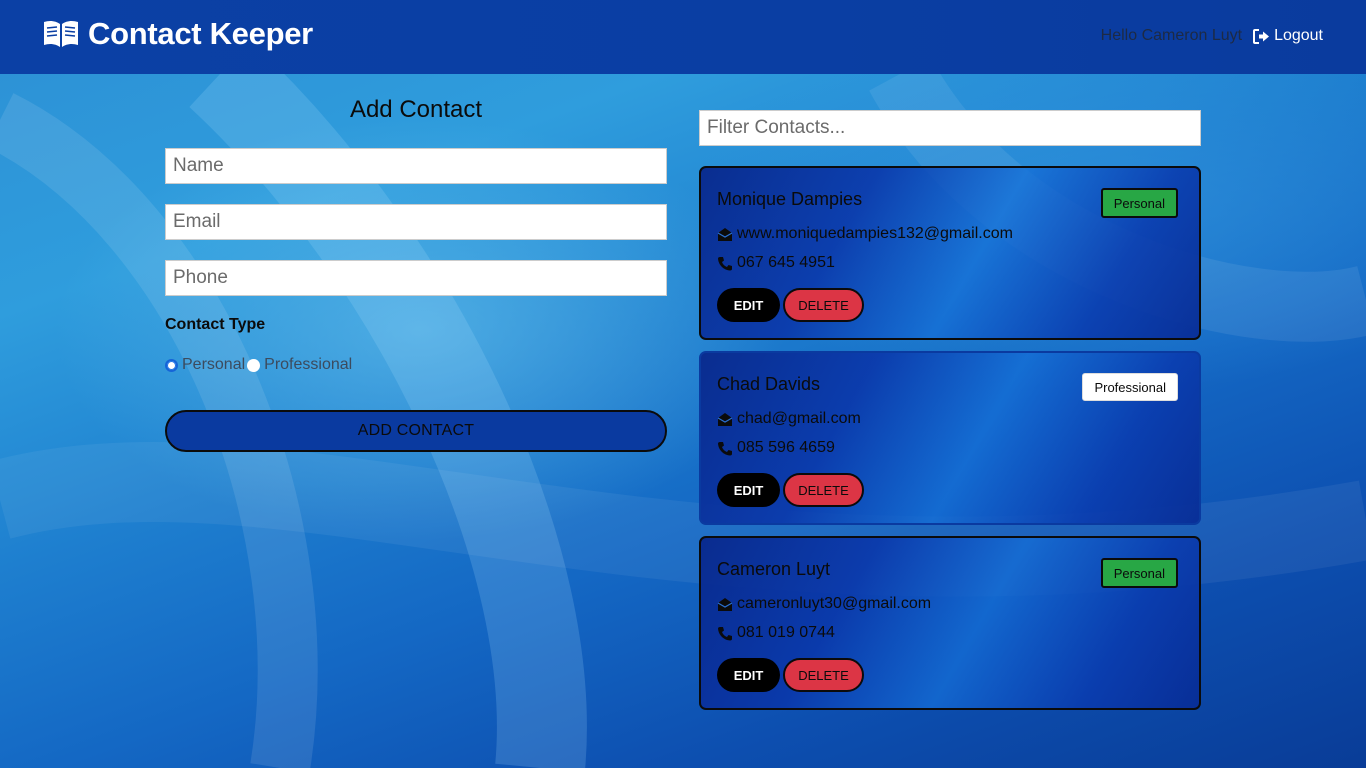 The width and height of the screenshot is (1366, 768). What do you see at coordinates (683, 37) in the screenshot?
I see `navbar: Contact Keeper Hello Cameron Luyt Logout` at bounding box center [683, 37].